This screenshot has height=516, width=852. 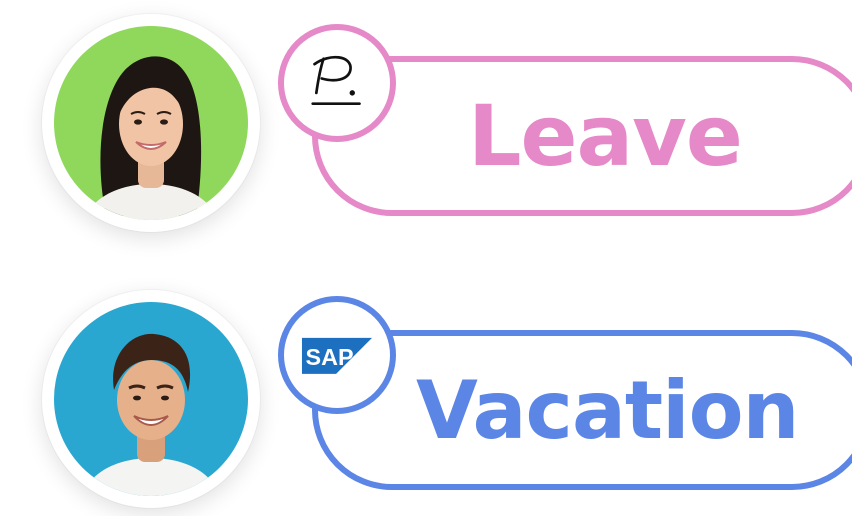 I want to click on sap-logo-text: SAP, so click(x=330, y=357).